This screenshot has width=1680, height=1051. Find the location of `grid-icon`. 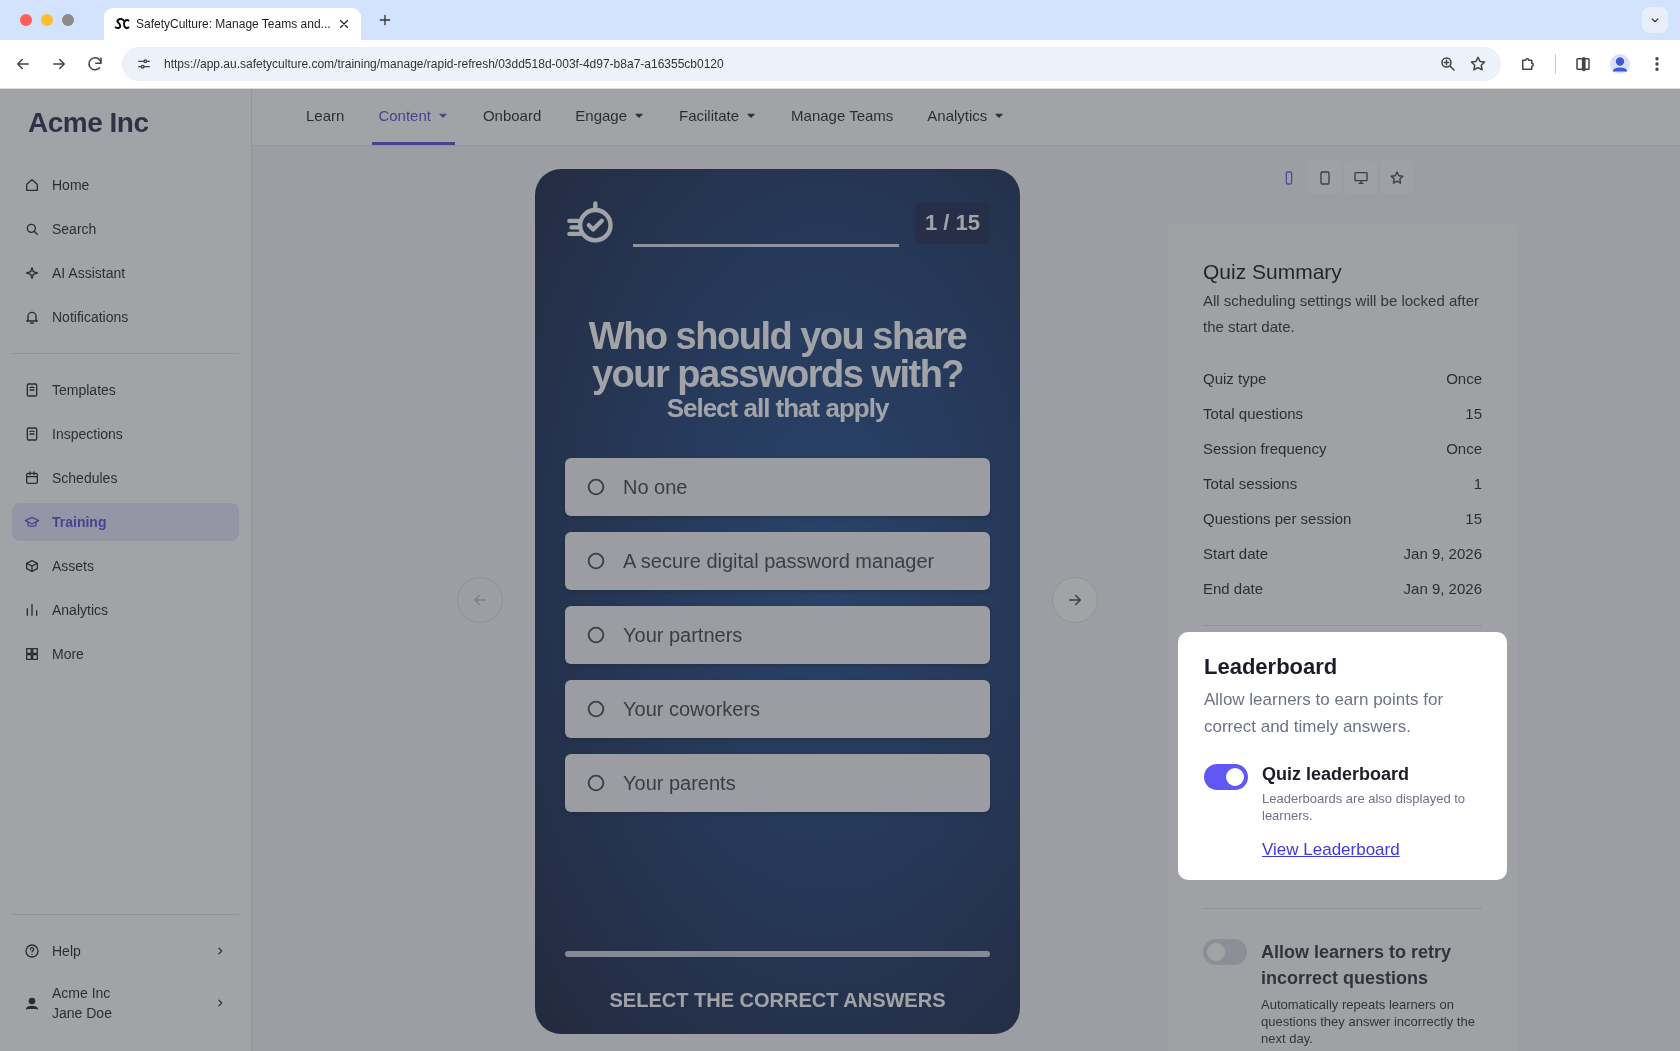

grid-icon is located at coordinates (32, 654).